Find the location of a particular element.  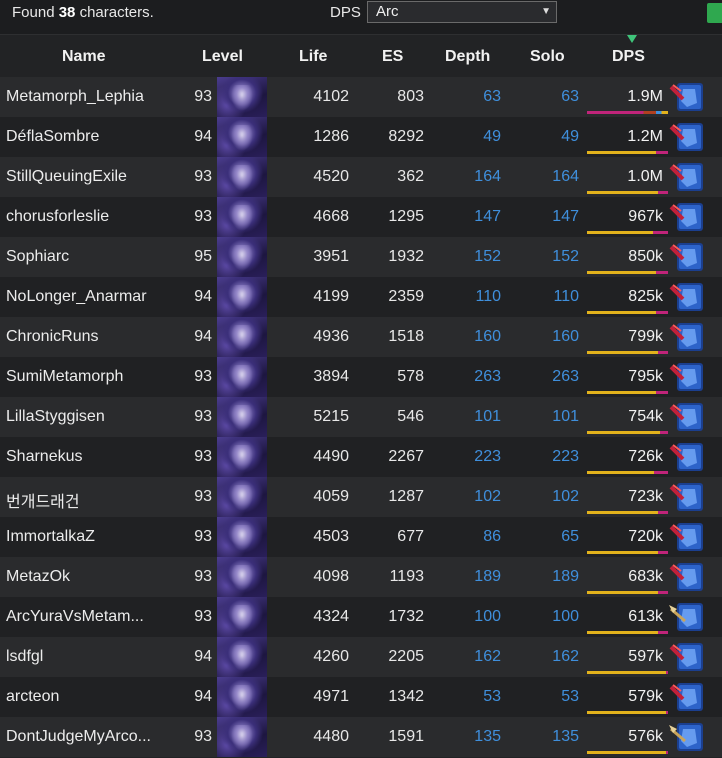

table-row: ChronicRuns 94 4936 1518 160 160 799k is located at coordinates (361, 337).